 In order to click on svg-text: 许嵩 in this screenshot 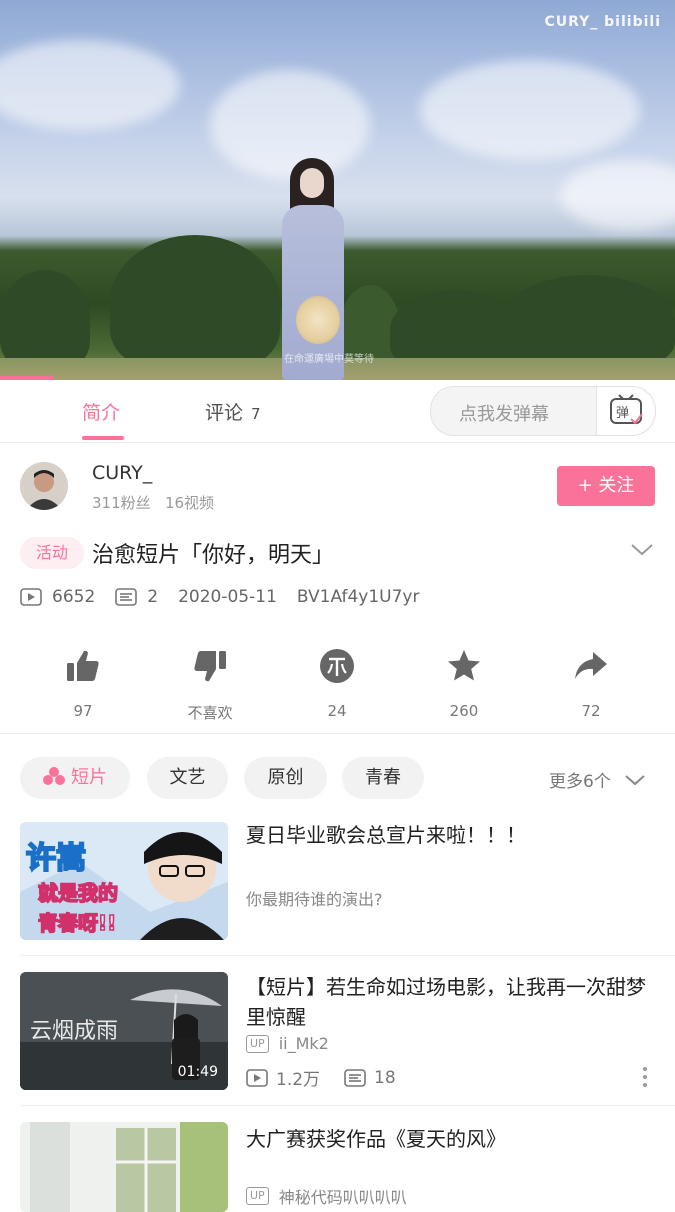, I will do `click(56, 858)`.